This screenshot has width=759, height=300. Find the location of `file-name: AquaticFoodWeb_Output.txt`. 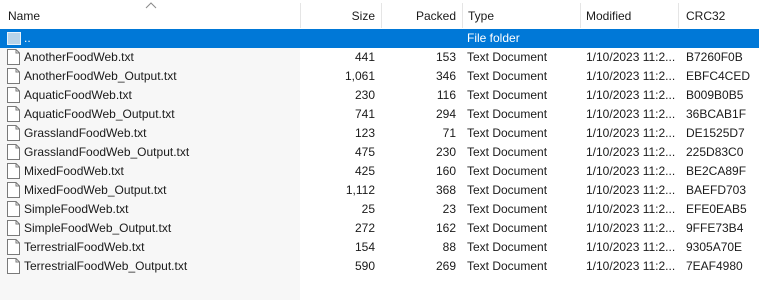

file-name: AquaticFoodWeb_Output.txt is located at coordinates (99, 114).